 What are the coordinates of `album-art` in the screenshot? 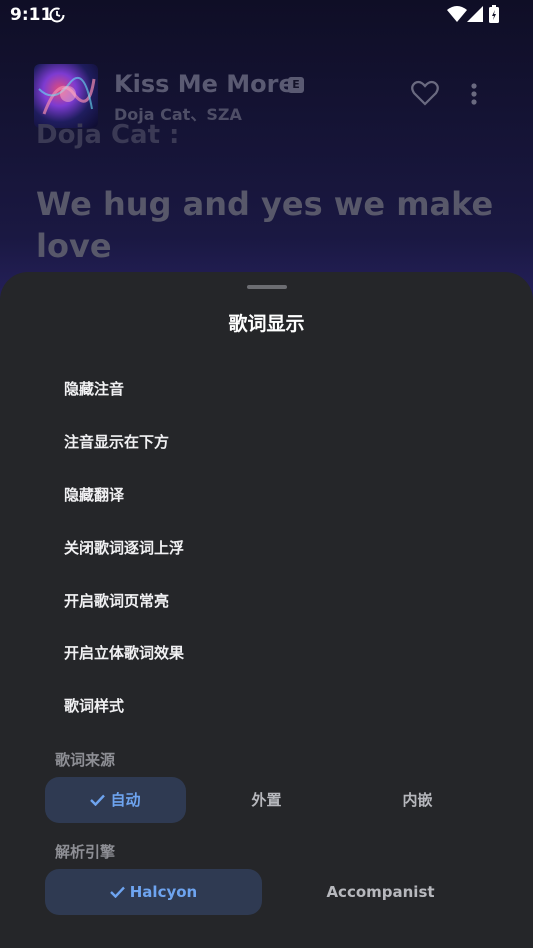 It's located at (66, 96).